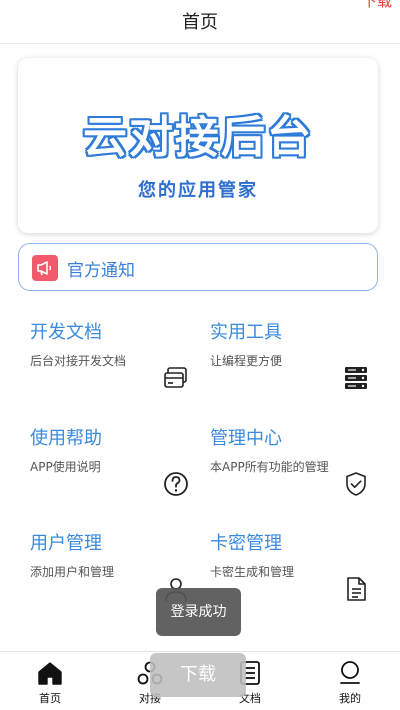 Image resolution: width=400 pixels, height=710 pixels. What do you see at coordinates (356, 378) in the screenshot?
I see `server-icon` at bounding box center [356, 378].